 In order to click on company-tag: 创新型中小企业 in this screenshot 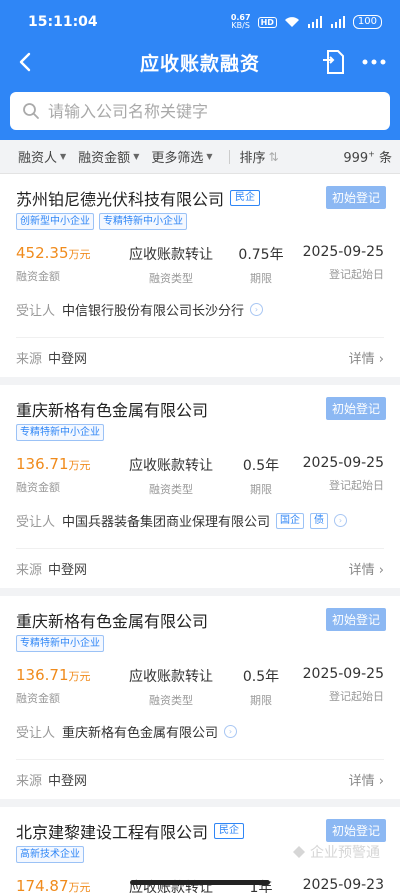, I will do `click(55, 221)`.